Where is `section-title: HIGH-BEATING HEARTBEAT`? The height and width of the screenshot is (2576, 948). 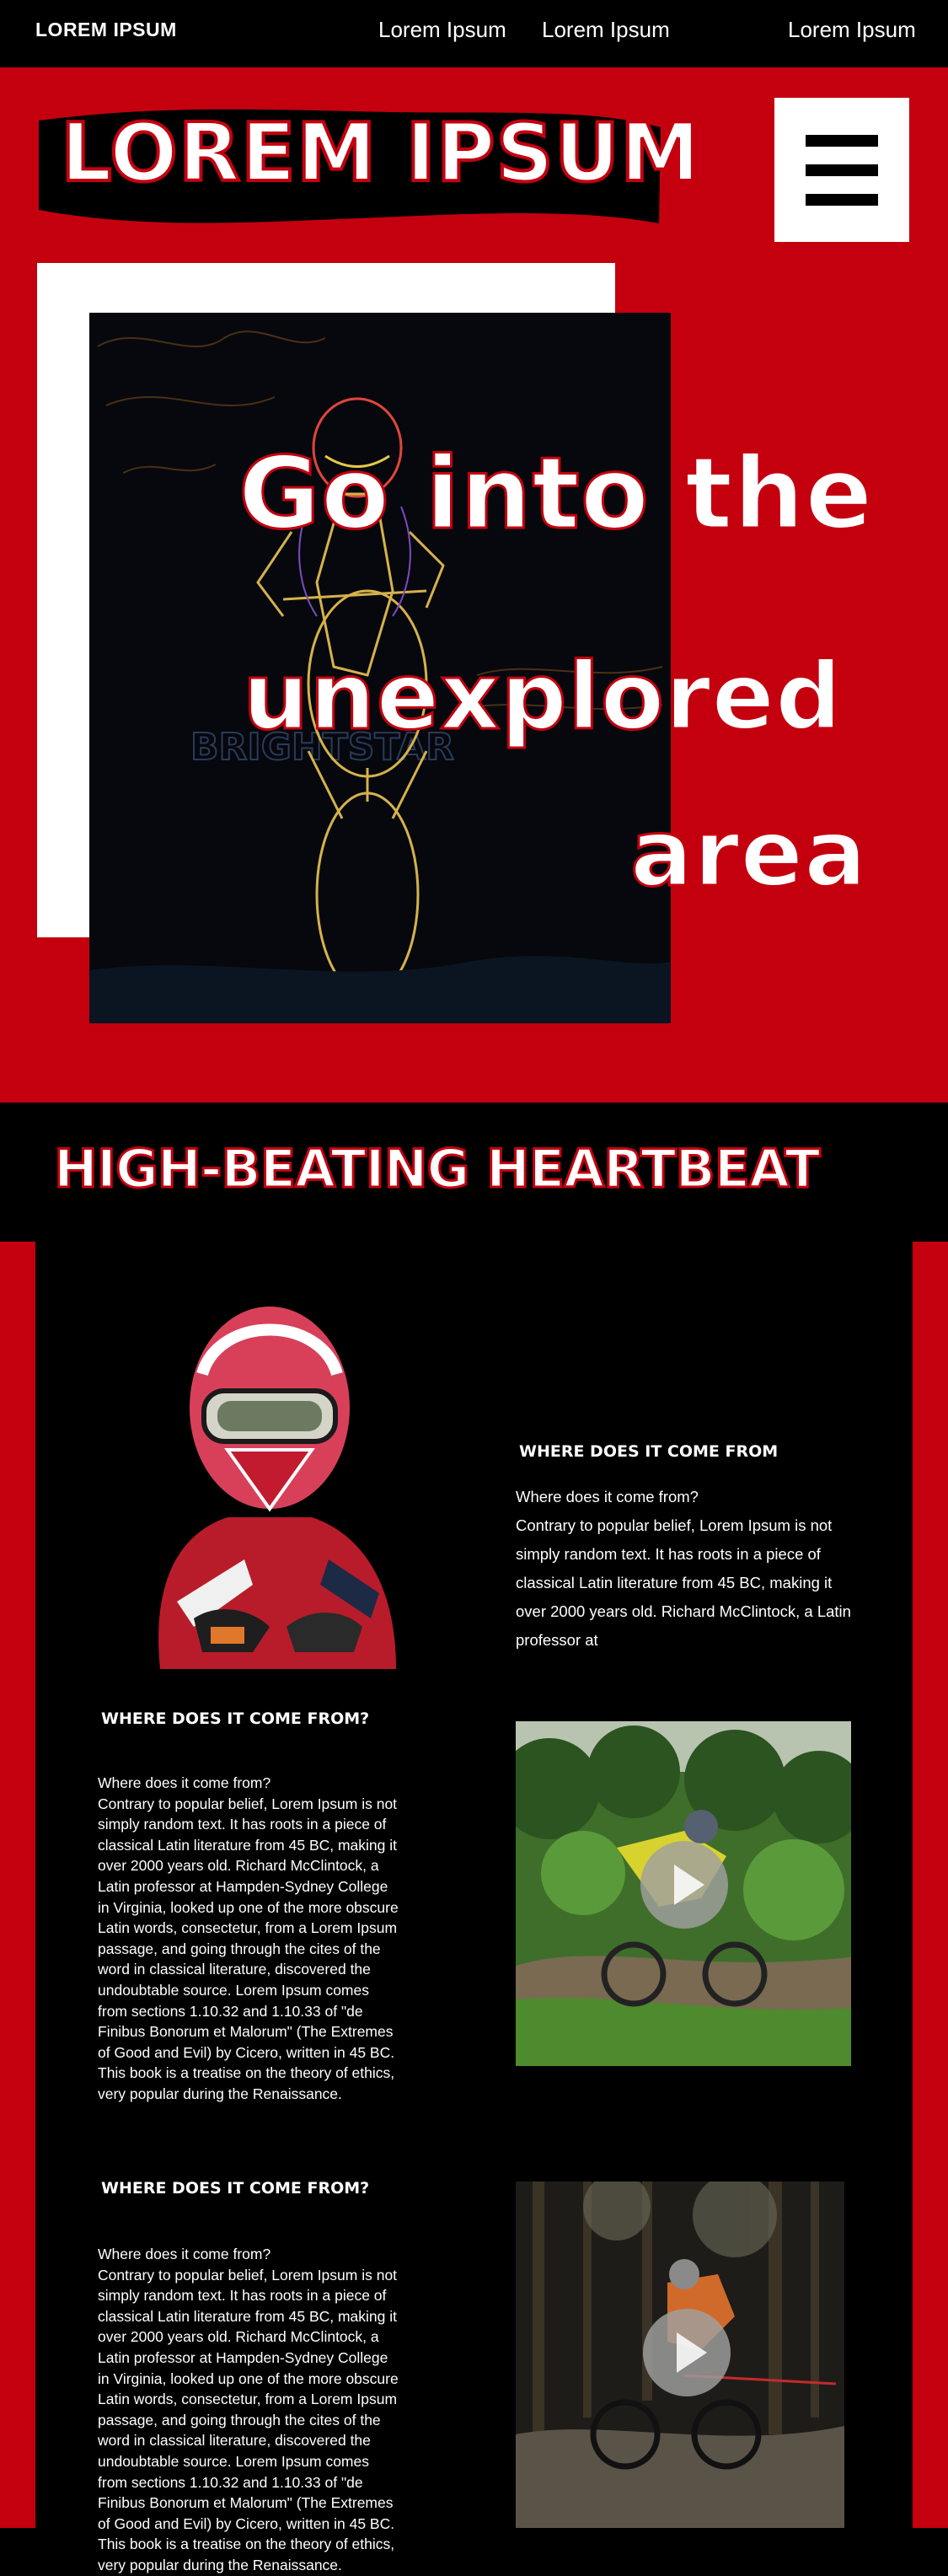
section-title: HIGH-BEATING HEARTBEAT is located at coordinates (437, 1169).